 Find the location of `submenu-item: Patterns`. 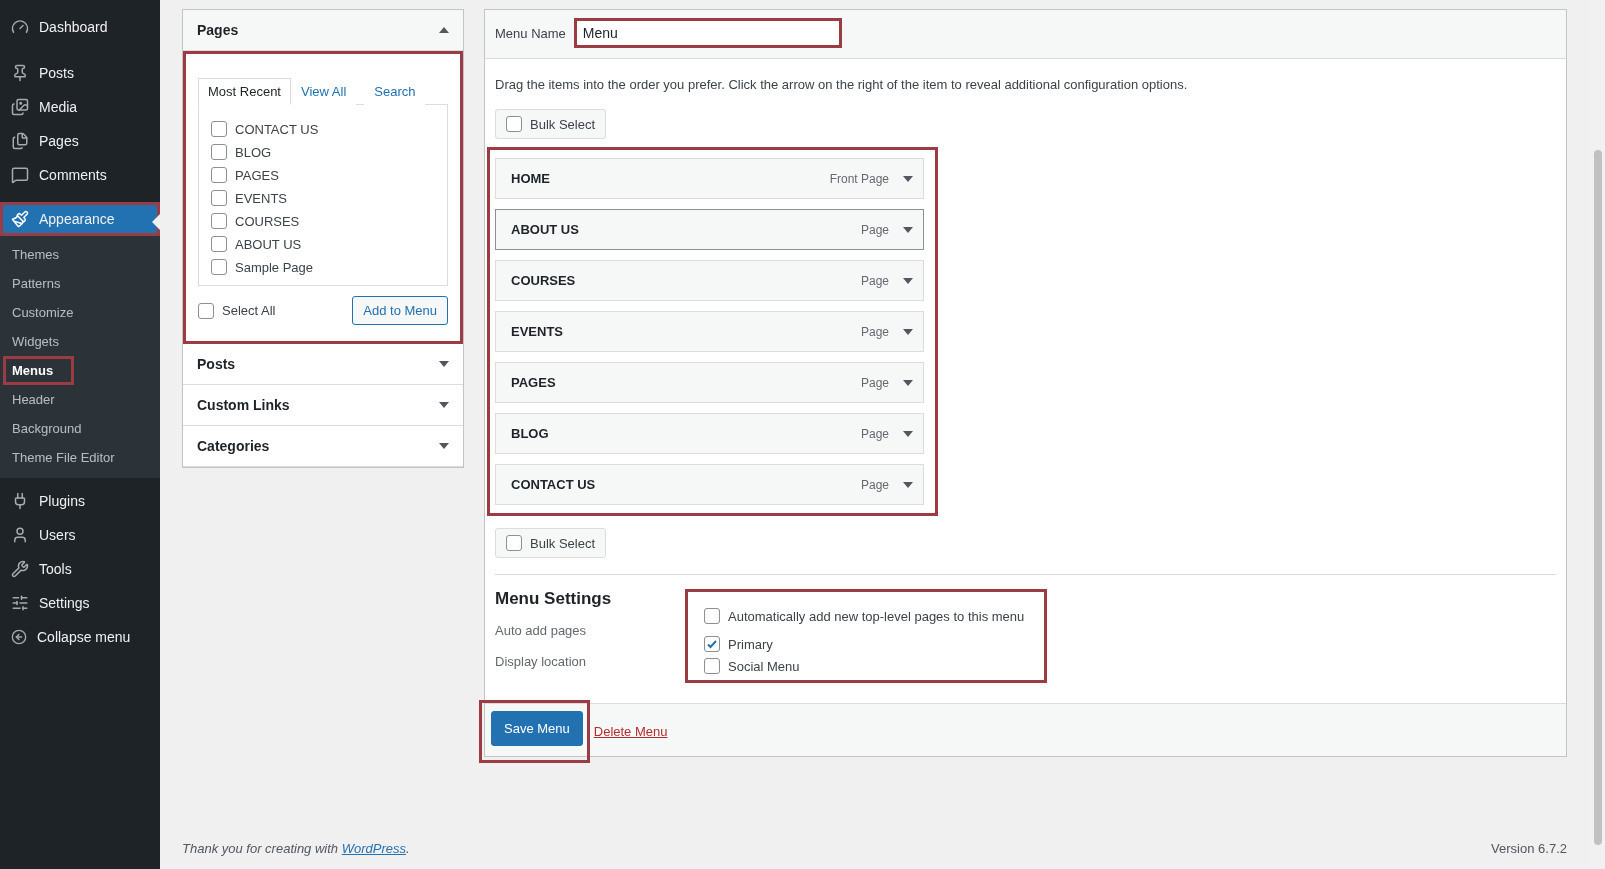

submenu-item: Patterns is located at coordinates (42, 283).